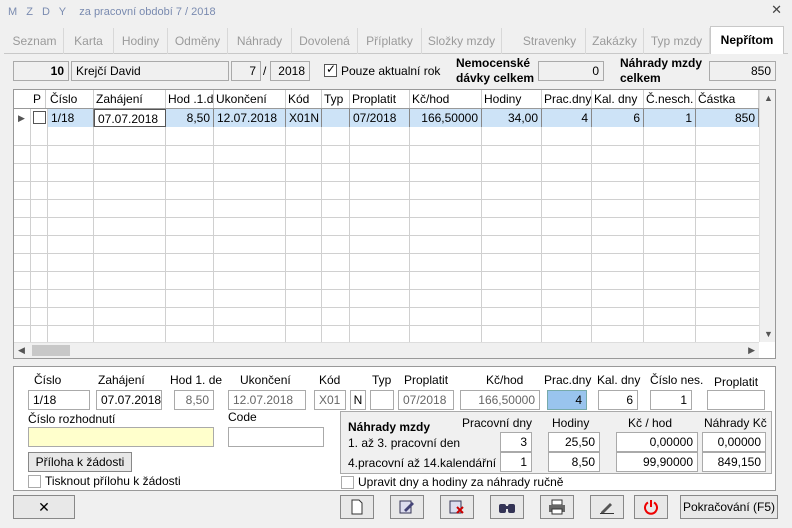 The width and height of the screenshot is (792, 528). What do you see at coordinates (768, 98) in the screenshot?
I see `scroll-up-icon: ▲` at bounding box center [768, 98].